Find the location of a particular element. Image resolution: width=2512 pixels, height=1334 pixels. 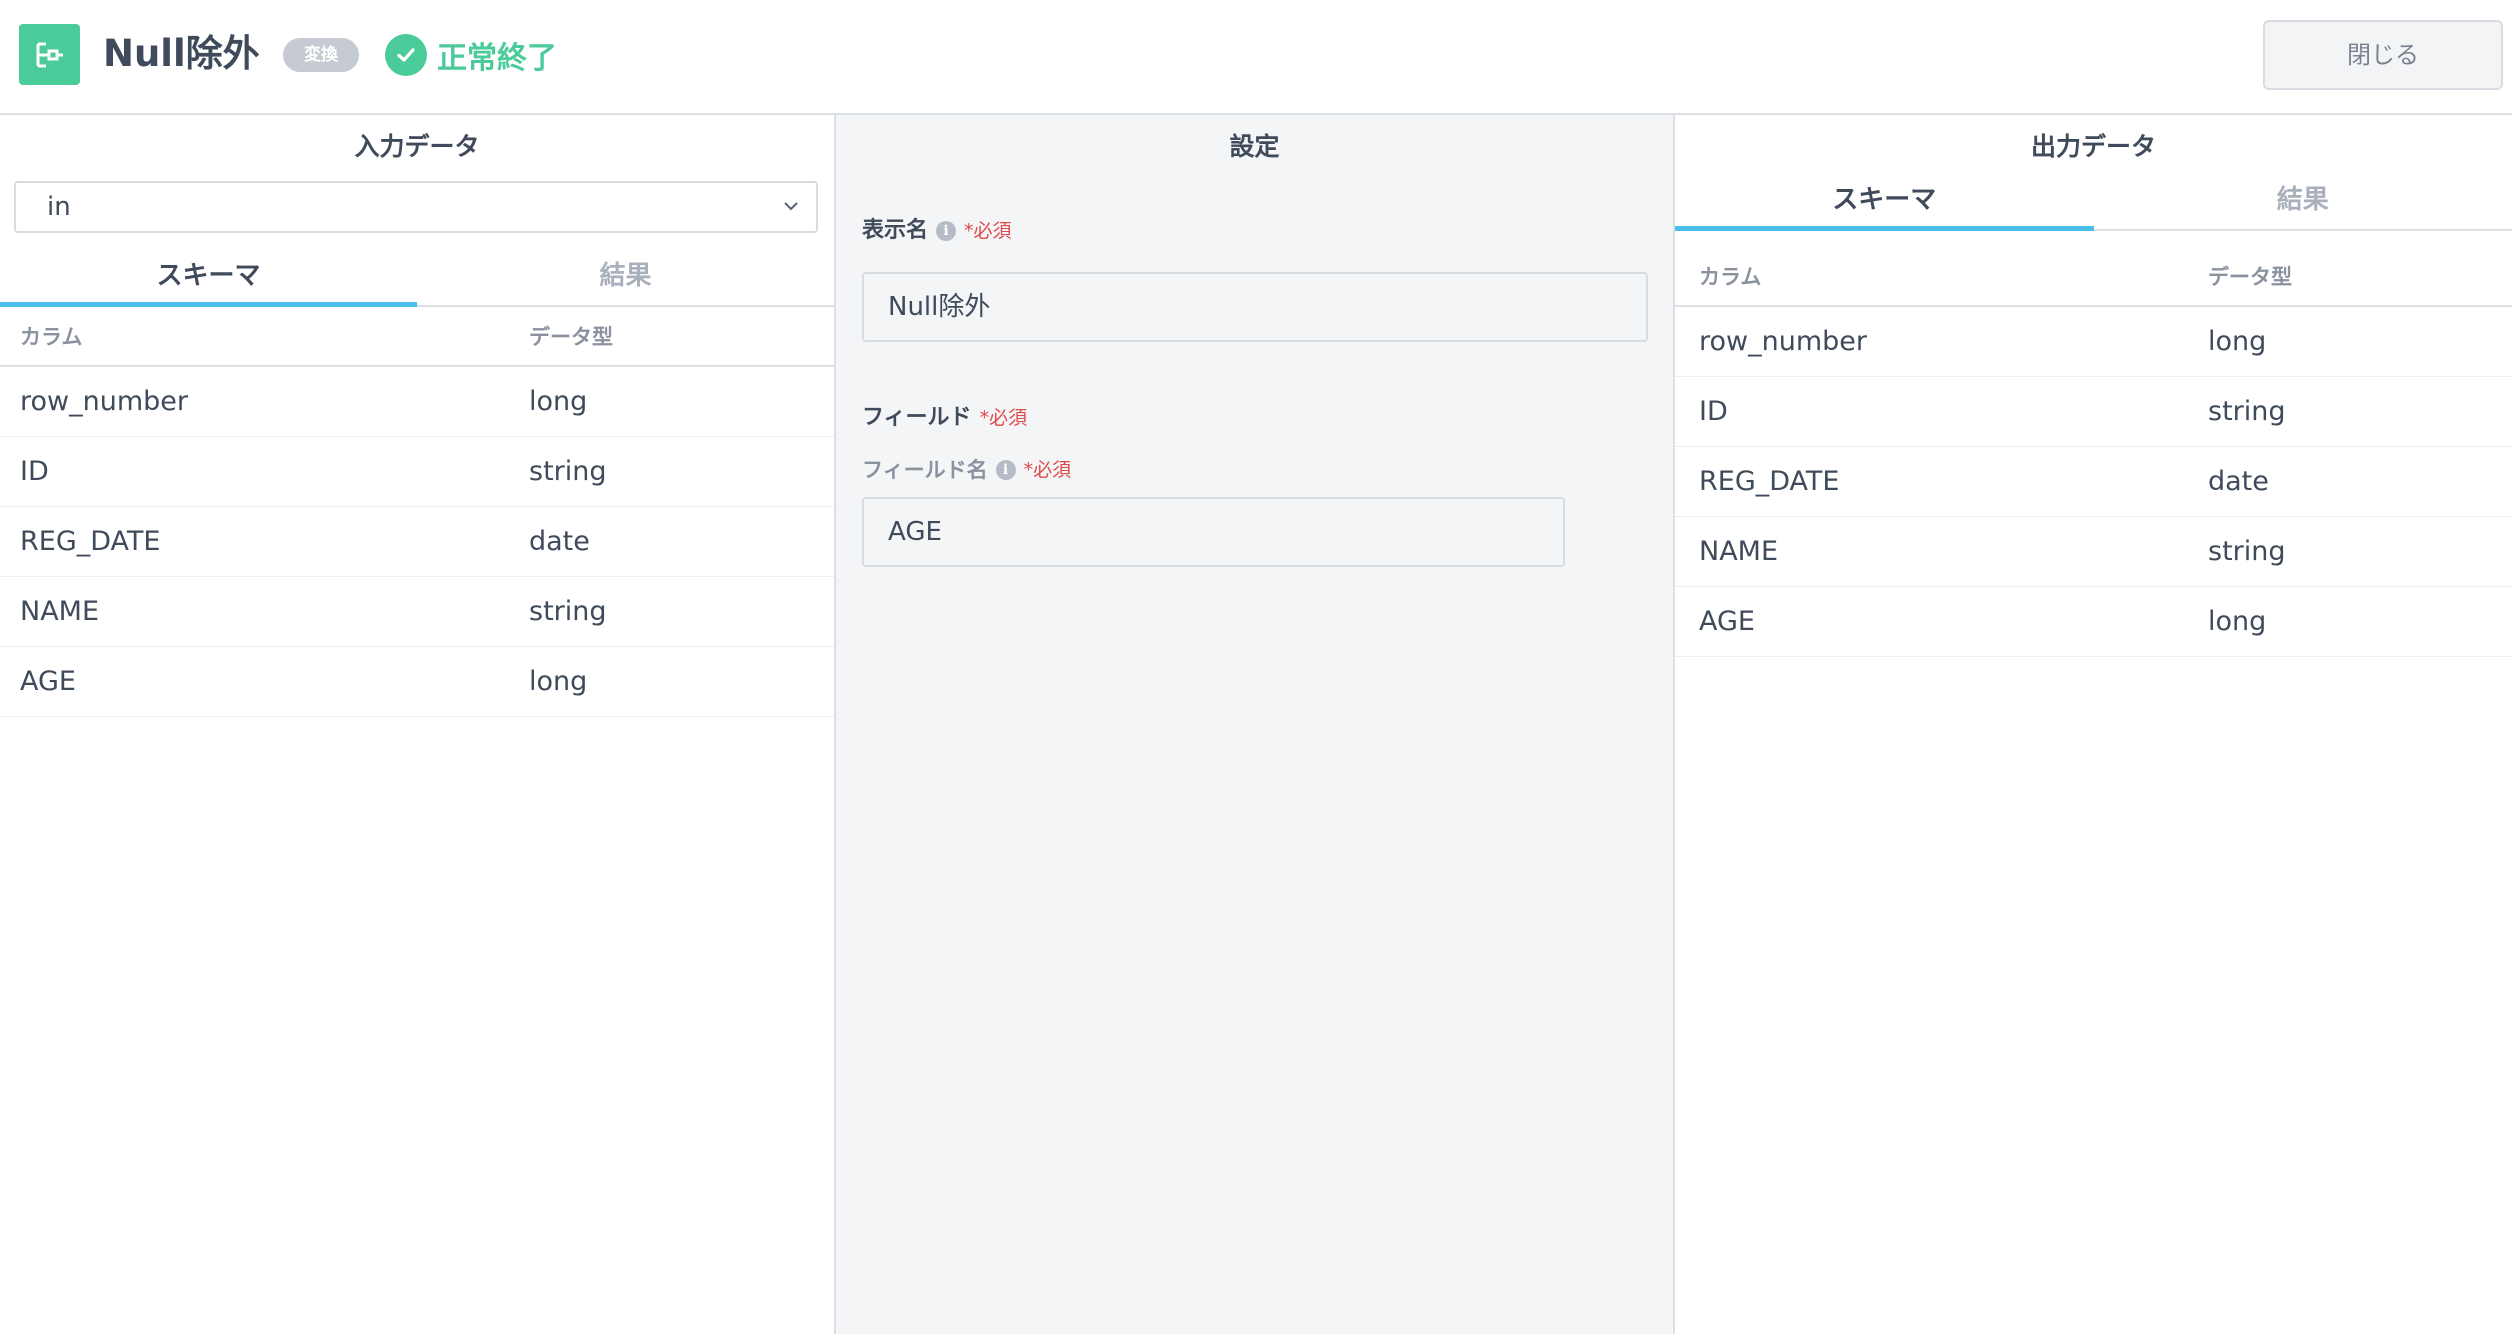

input-select: in is located at coordinates (416, 207).